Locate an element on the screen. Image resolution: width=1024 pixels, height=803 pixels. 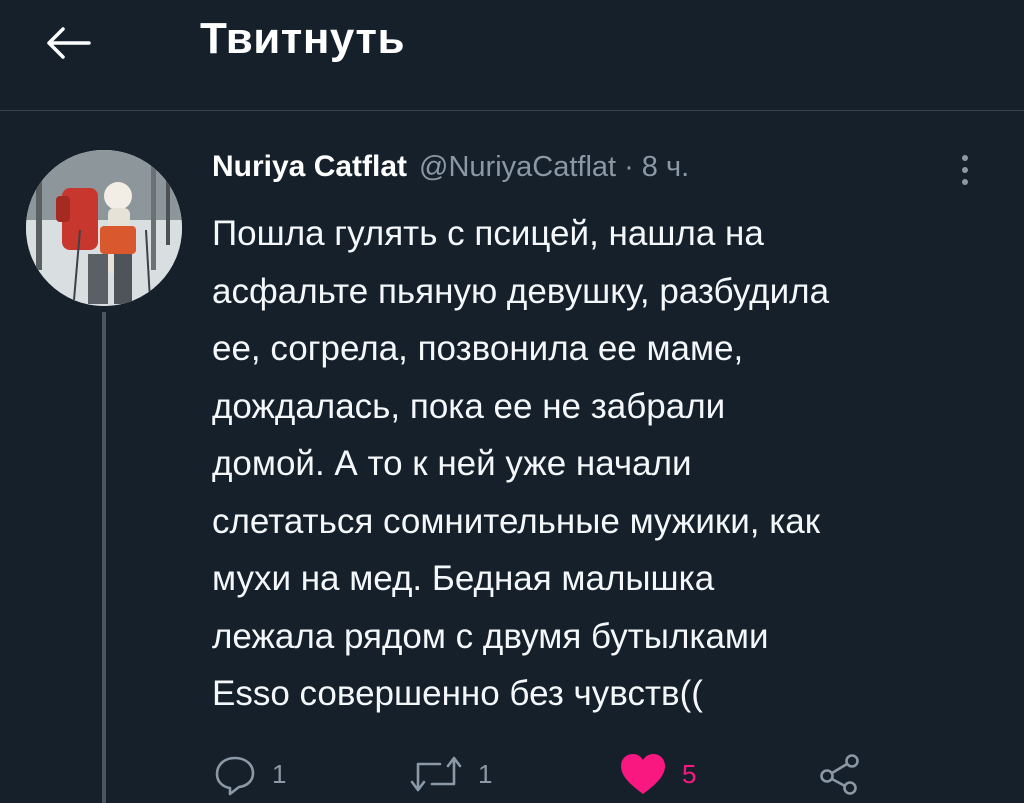
avatar-photo is located at coordinates (104, 228).